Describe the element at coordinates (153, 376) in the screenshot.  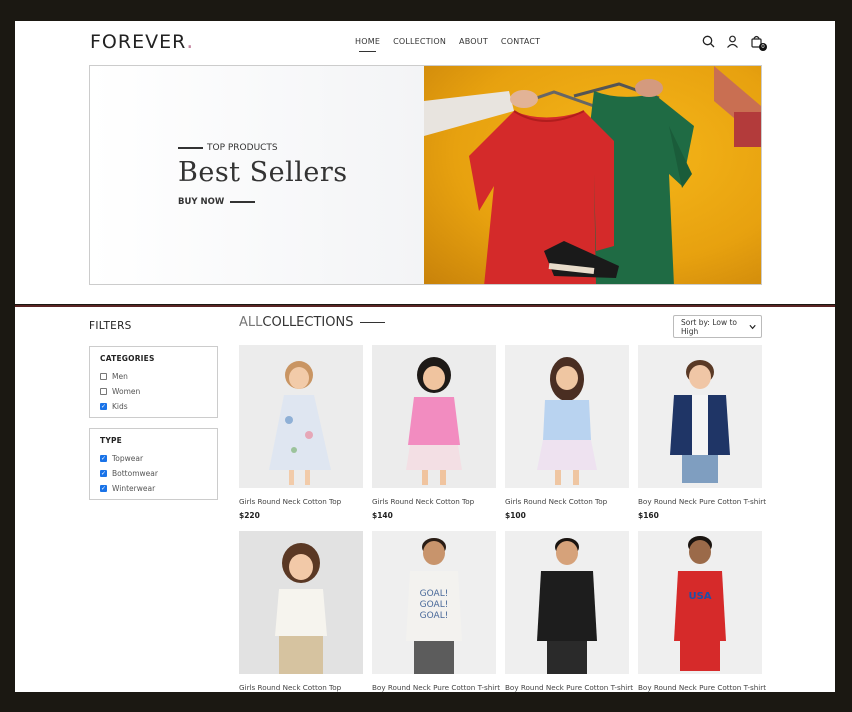
I see `filter-option-men: Men` at that location.